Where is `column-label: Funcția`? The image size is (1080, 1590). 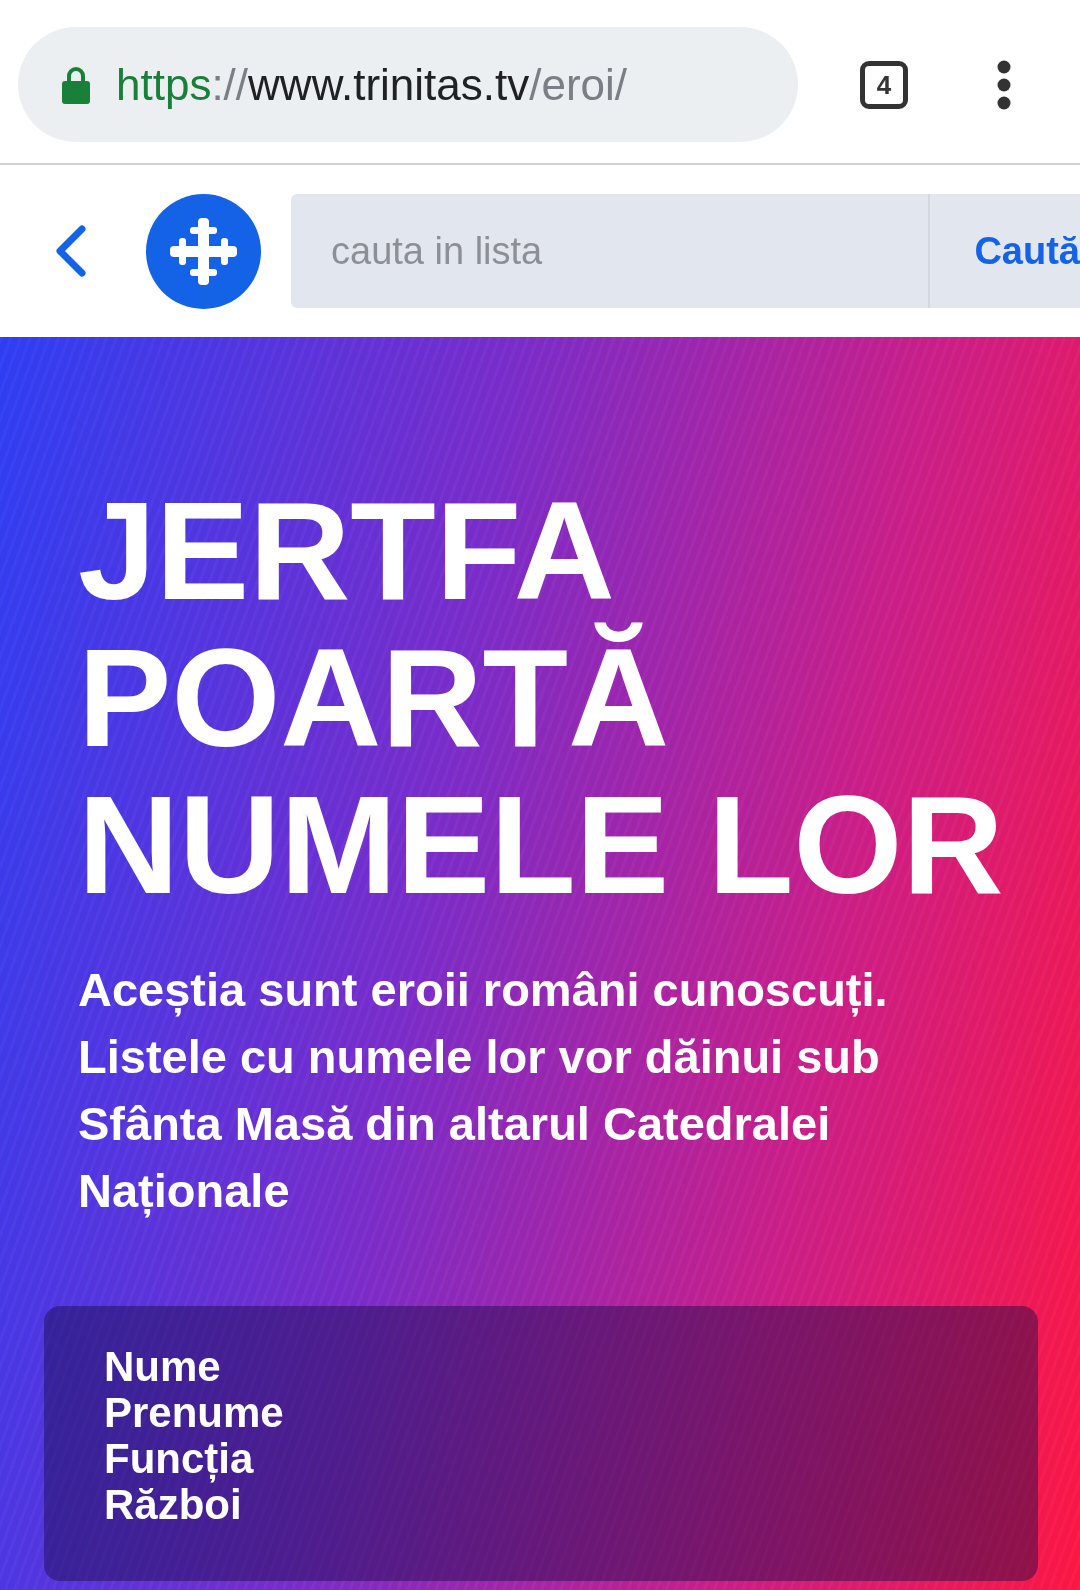 column-label: Funcția is located at coordinates (179, 1459).